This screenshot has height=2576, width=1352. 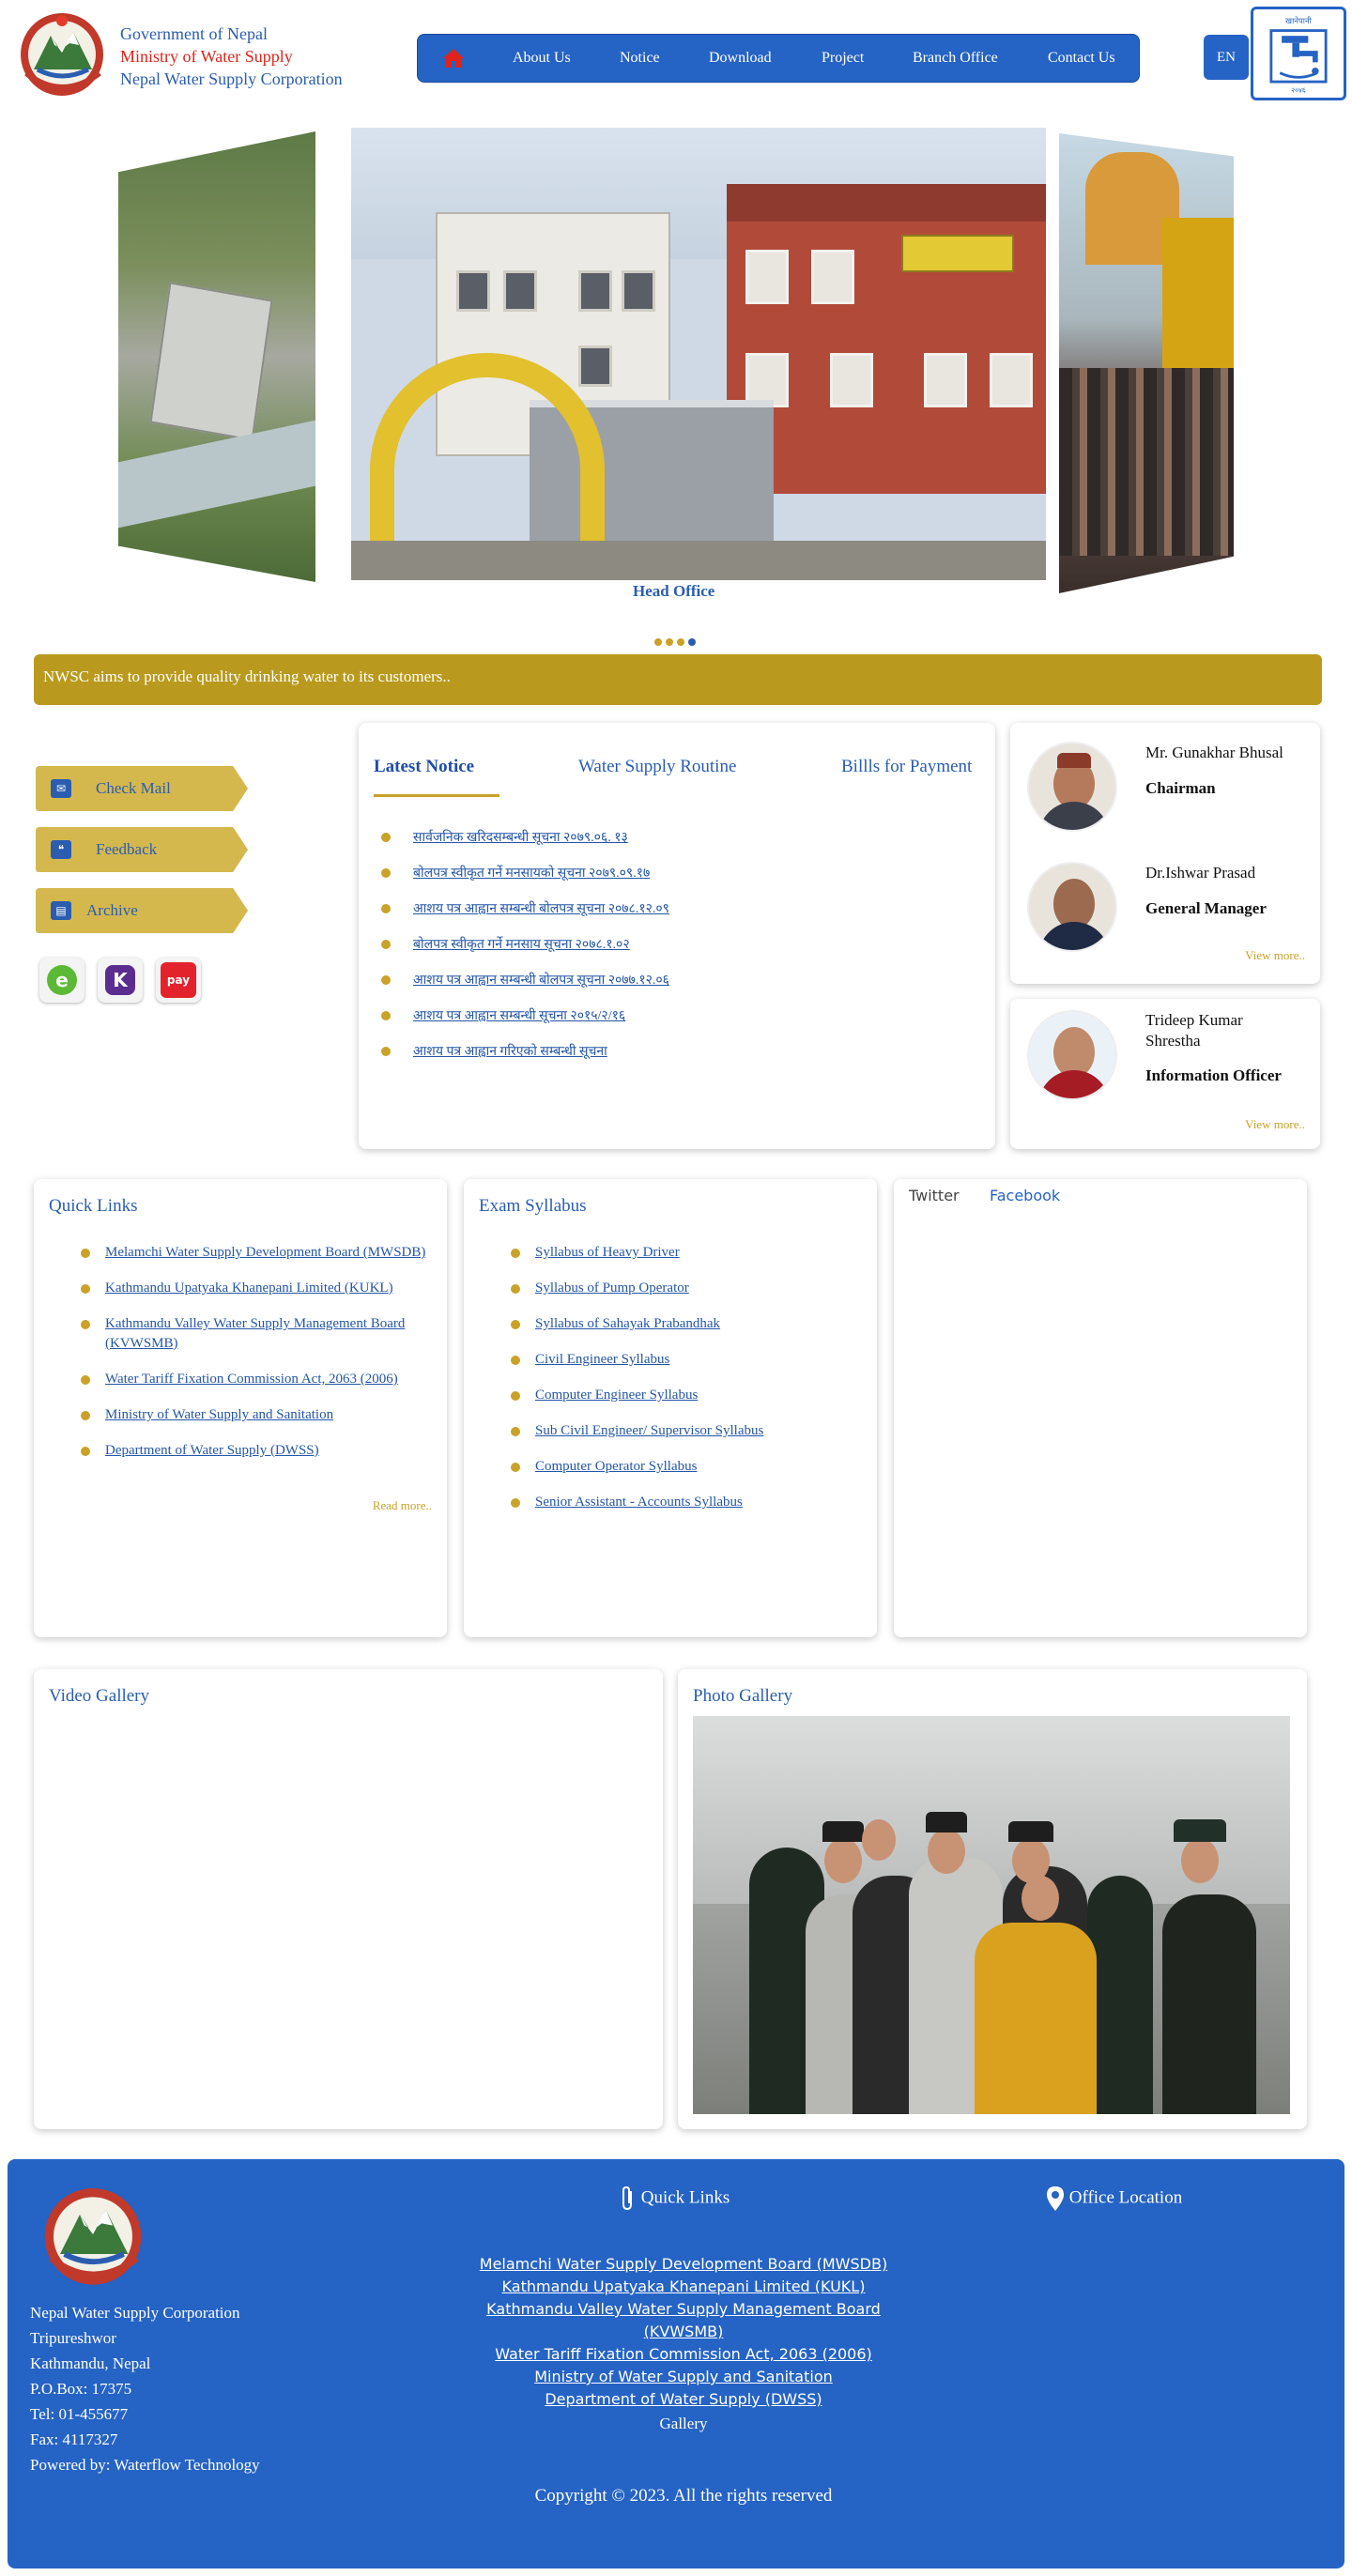 I want to click on tab-water-supply-routine: Water Supply Routine, so click(x=657, y=767).